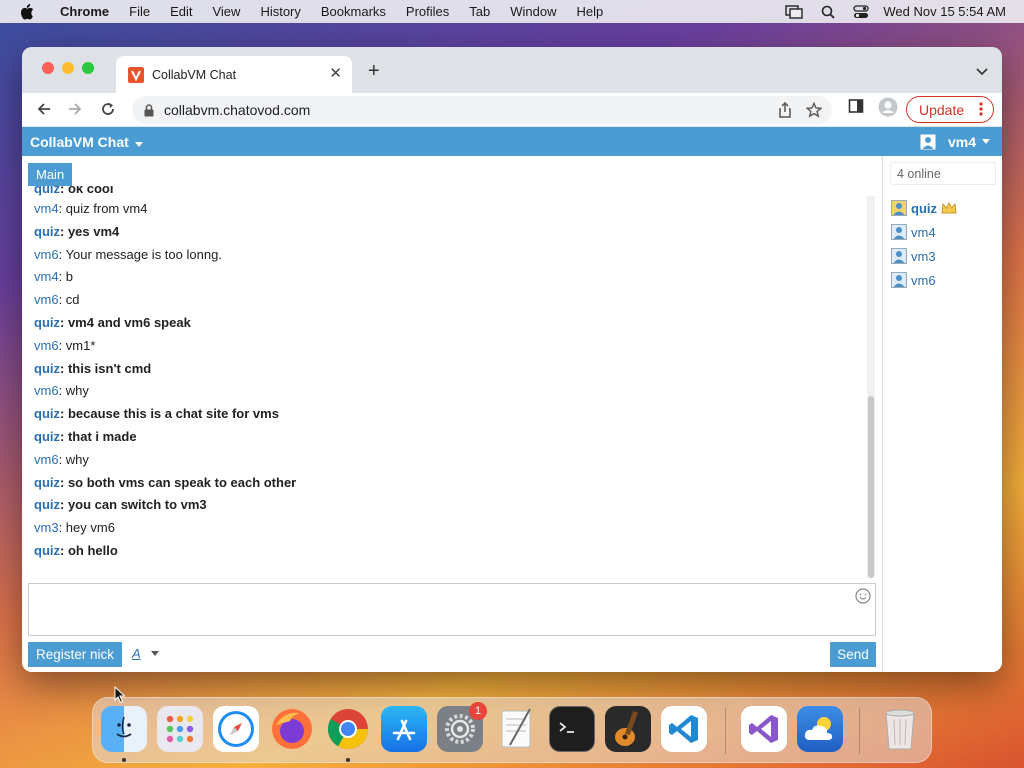 The image size is (1024, 768). I want to click on app-store-icon, so click(404, 729).